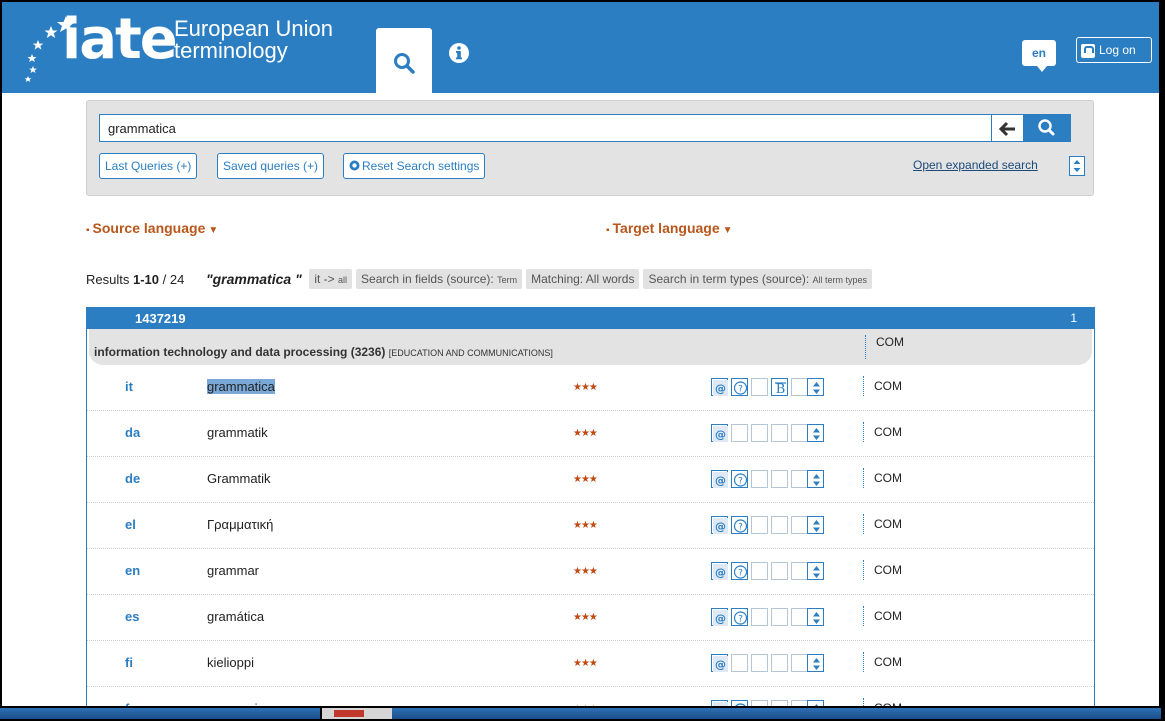 The height and width of the screenshot is (721, 1165). Describe the element at coordinates (120, 40) in the screenshot. I see `iate-logo: iate` at that location.